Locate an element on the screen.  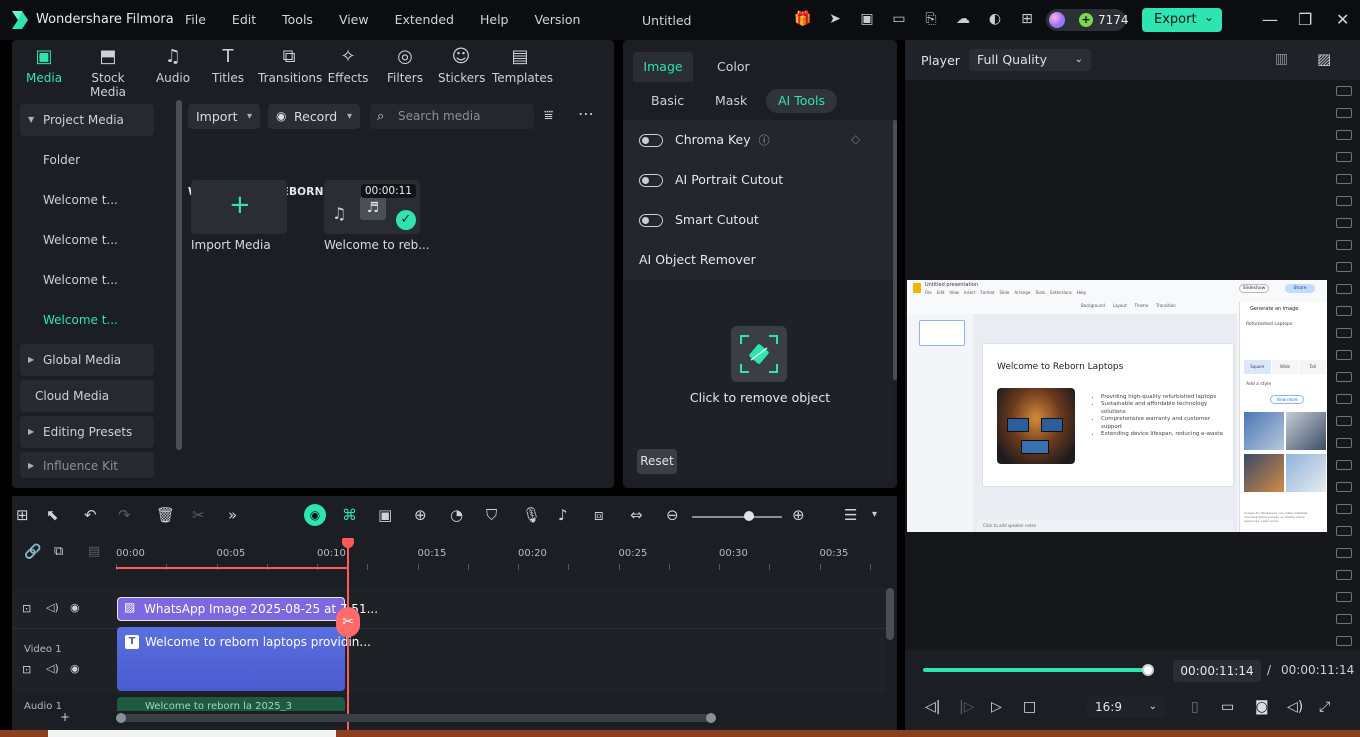
camera-icon: ◙ is located at coordinates (1262, 707).